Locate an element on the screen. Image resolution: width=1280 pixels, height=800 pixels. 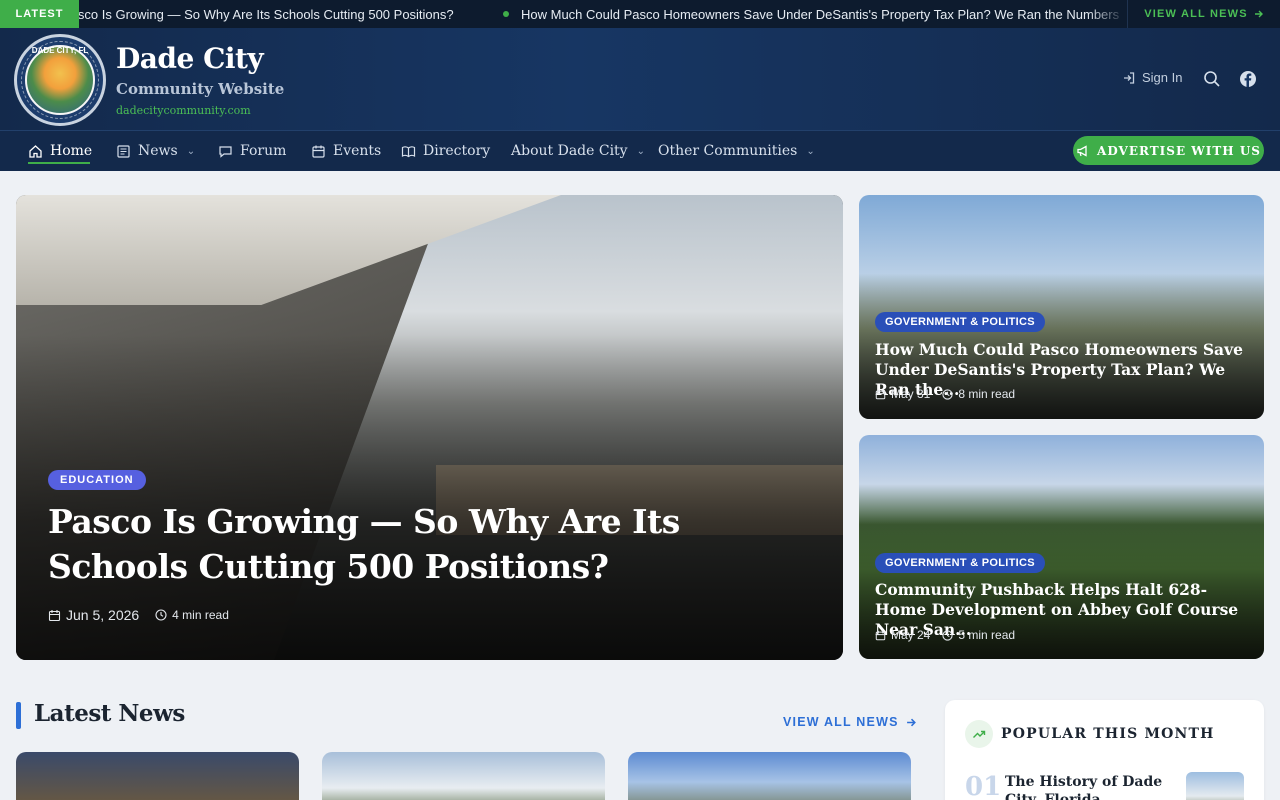
article-date-text: May 31 is located at coordinates (911, 394).